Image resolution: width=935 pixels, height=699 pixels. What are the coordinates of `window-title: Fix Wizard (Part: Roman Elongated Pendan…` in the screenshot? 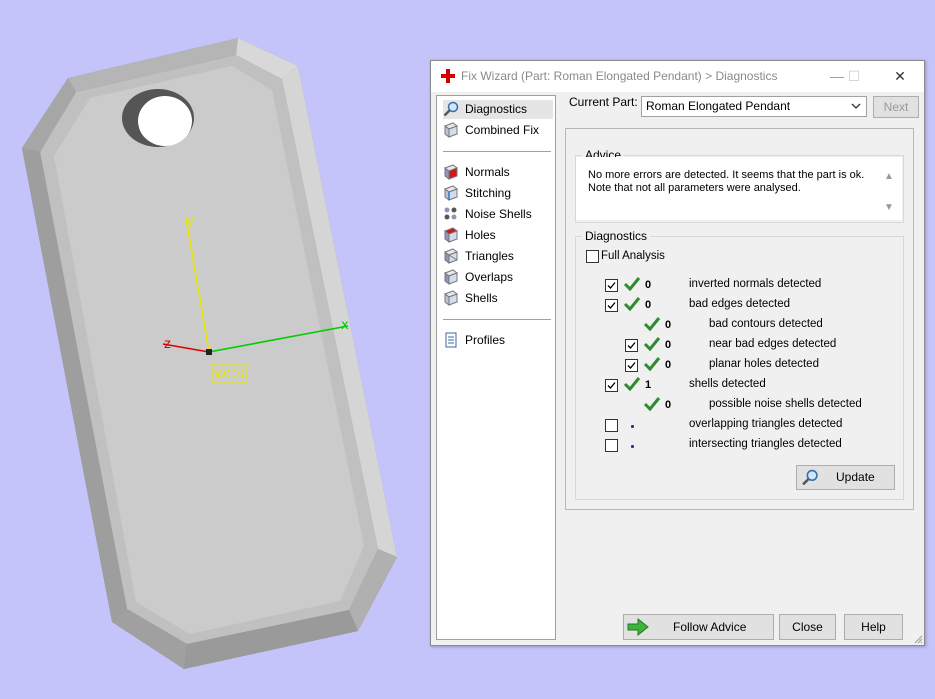 It's located at (619, 76).